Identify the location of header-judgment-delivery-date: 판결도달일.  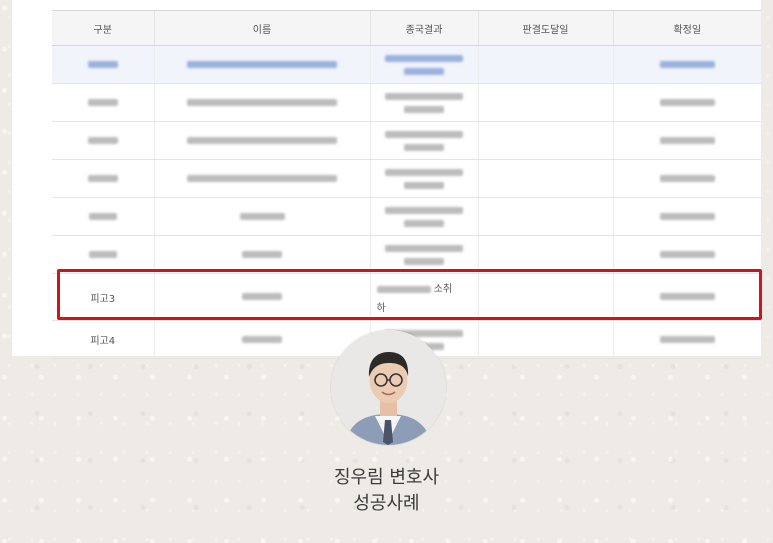
(545, 28).